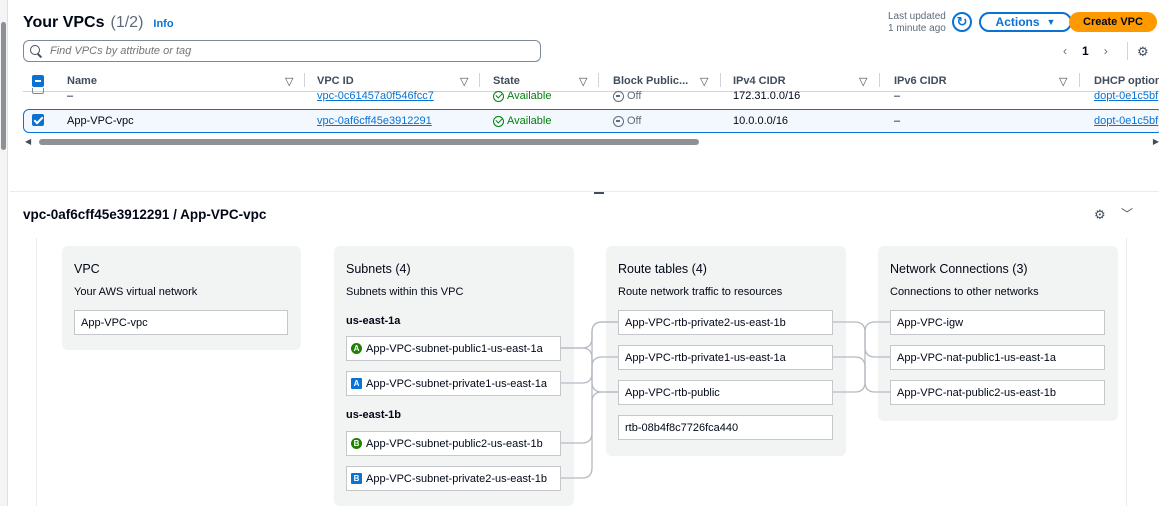 The width and height of the screenshot is (1159, 506). What do you see at coordinates (1143, 52) in the screenshot?
I see `table-settings-gear-icon: ⚙` at bounding box center [1143, 52].